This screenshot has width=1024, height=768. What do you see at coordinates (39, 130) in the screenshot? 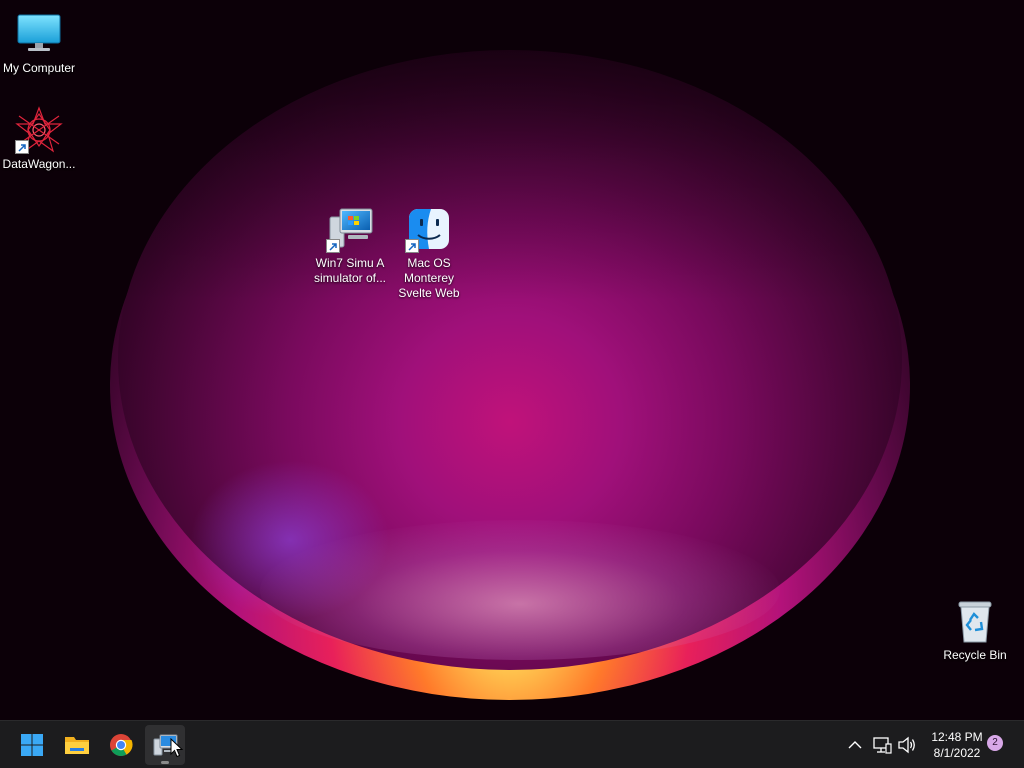
I see `star-logo-icon` at bounding box center [39, 130].